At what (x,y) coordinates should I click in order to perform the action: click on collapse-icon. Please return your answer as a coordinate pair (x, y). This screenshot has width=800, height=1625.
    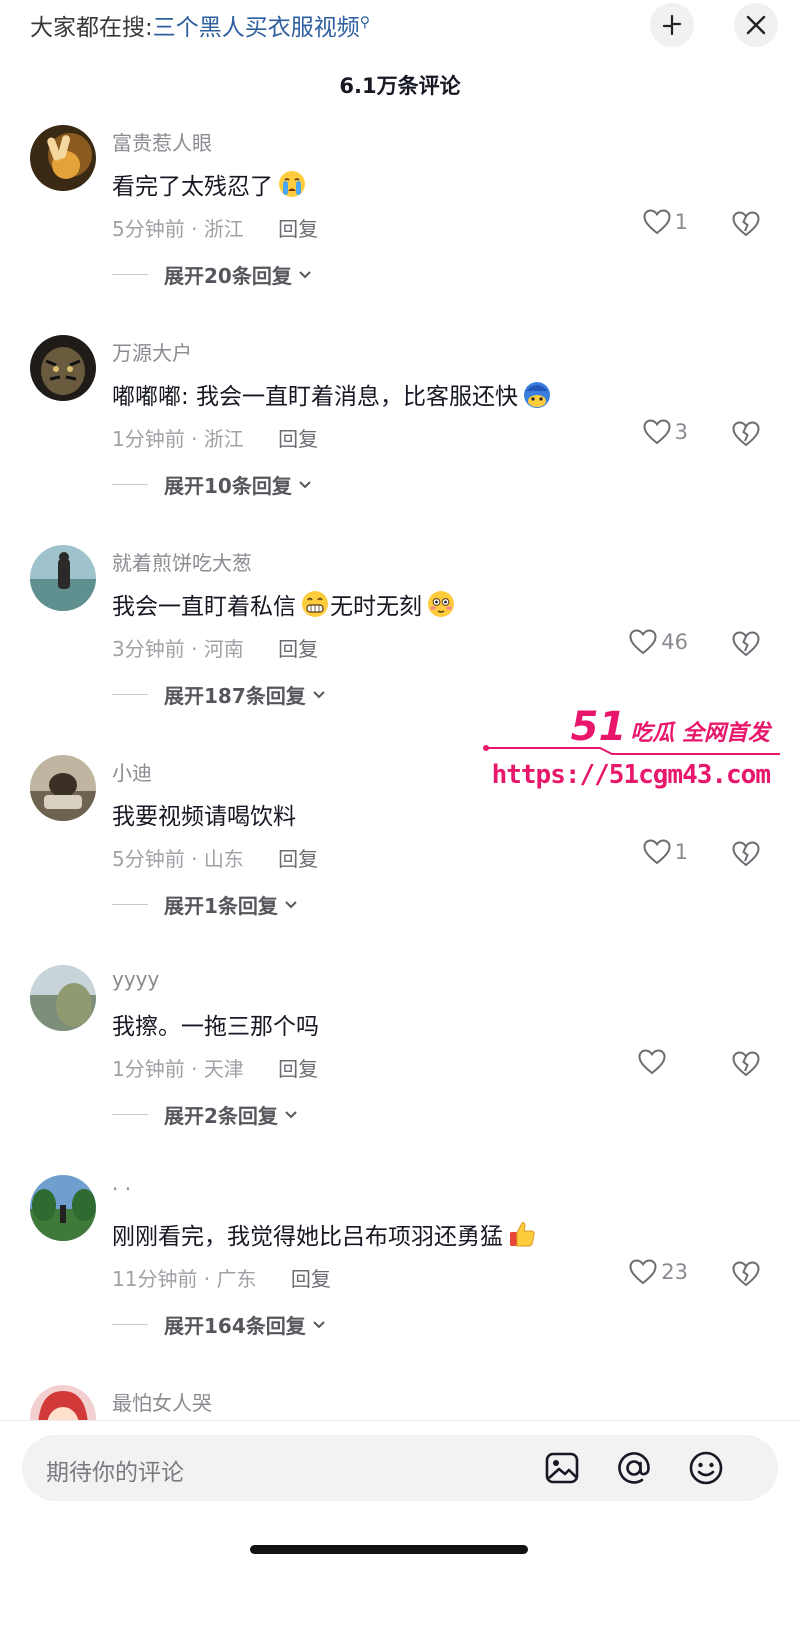
    Looking at the image, I should click on (672, 25).